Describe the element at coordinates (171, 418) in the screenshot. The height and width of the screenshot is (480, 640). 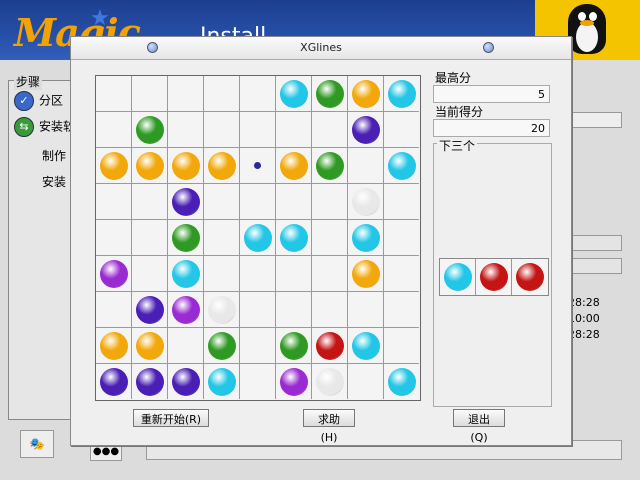
I see `restart-button: 重新开始(R)` at that location.